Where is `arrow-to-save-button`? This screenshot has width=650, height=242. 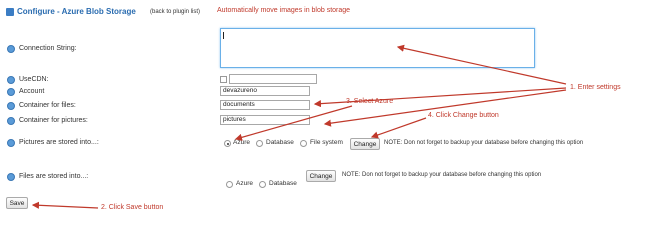 arrow-to-save-button is located at coordinates (65, 205).